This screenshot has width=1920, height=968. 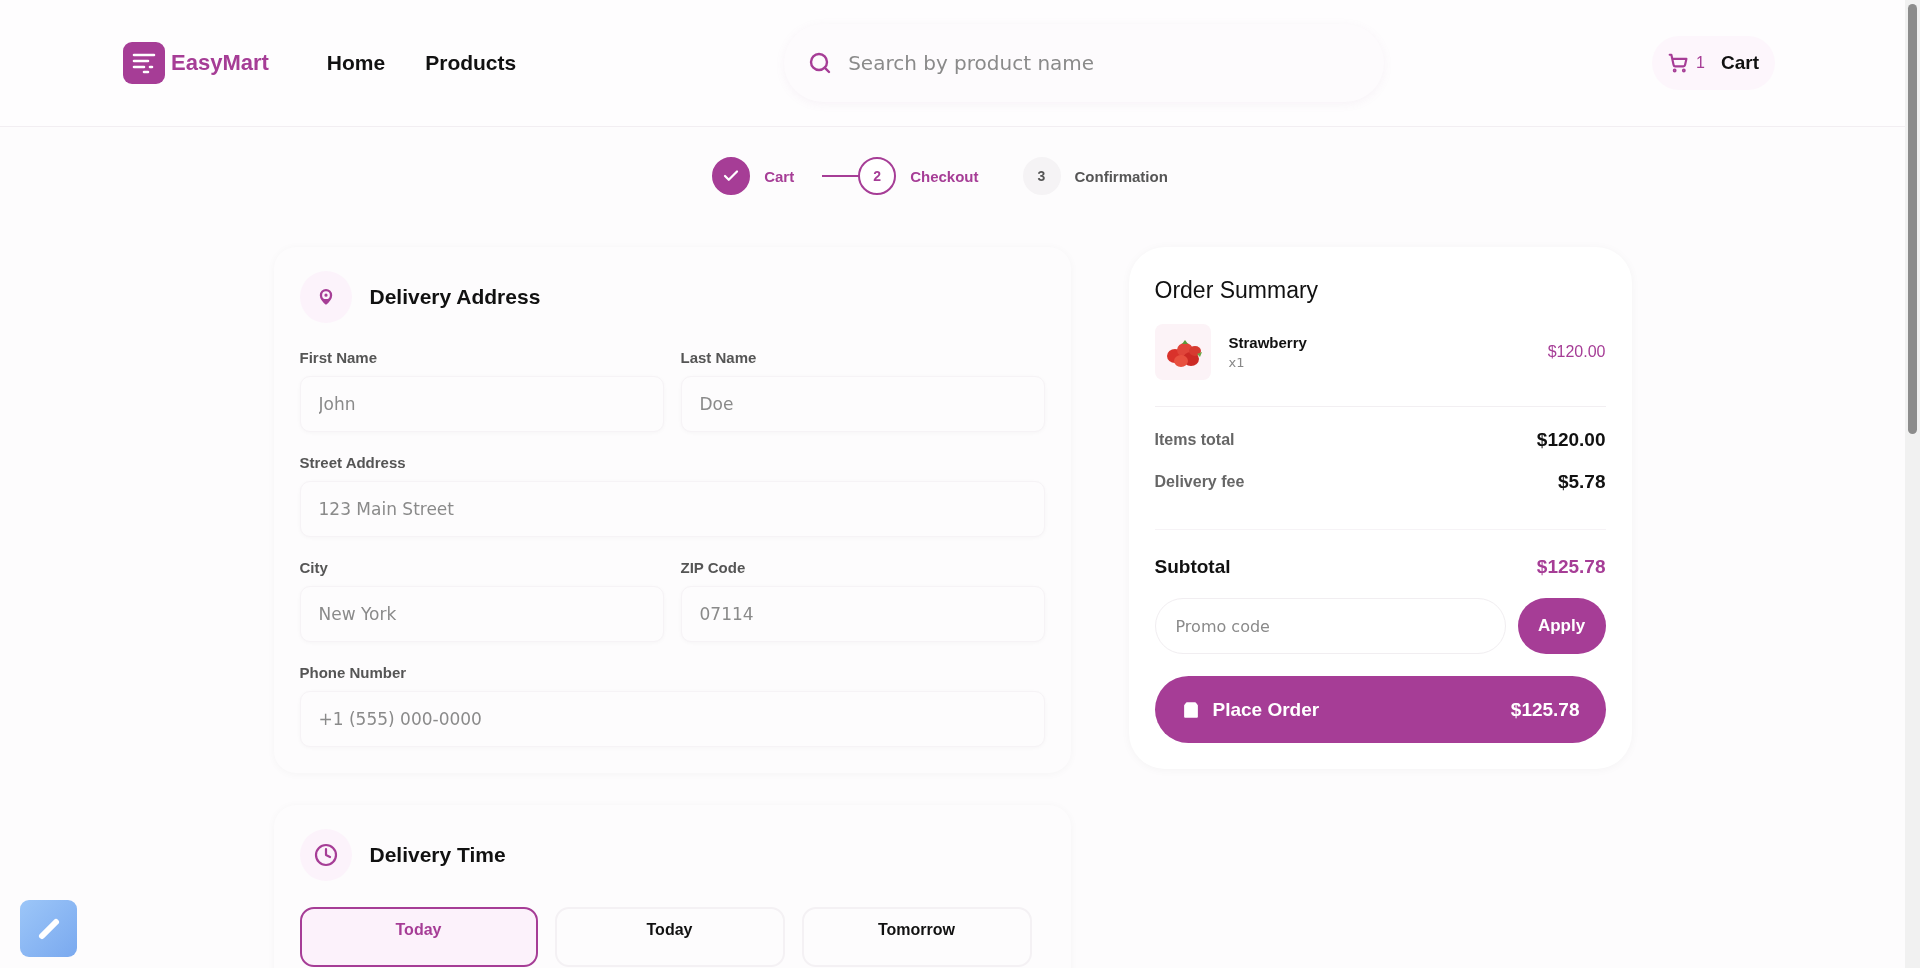 What do you see at coordinates (672, 509) in the screenshot?
I see `input-field: 123 Main Street` at bounding box center [672, 509].